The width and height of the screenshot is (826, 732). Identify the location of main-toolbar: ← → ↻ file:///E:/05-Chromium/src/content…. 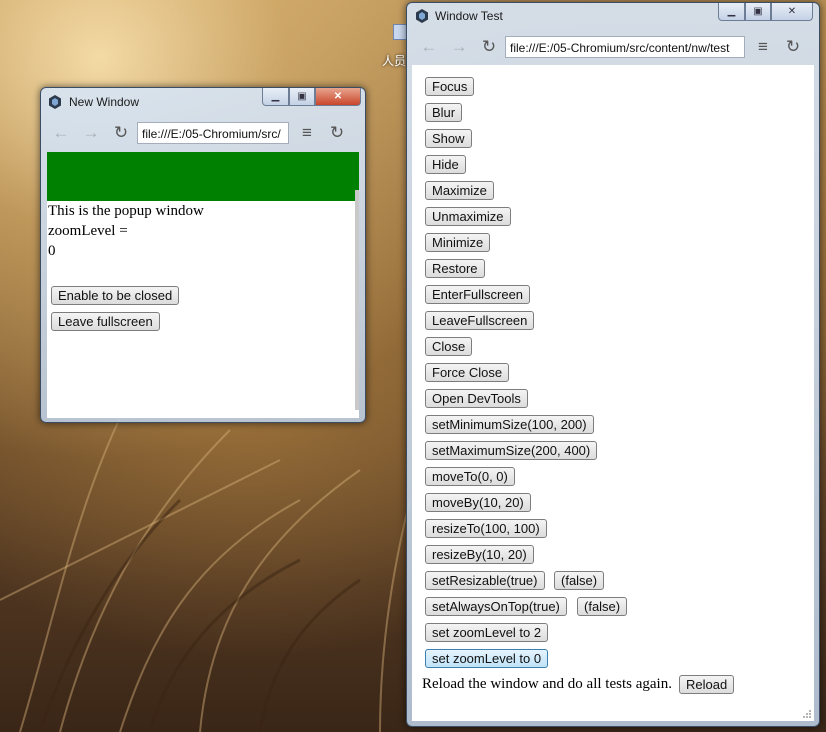
(615, 47).